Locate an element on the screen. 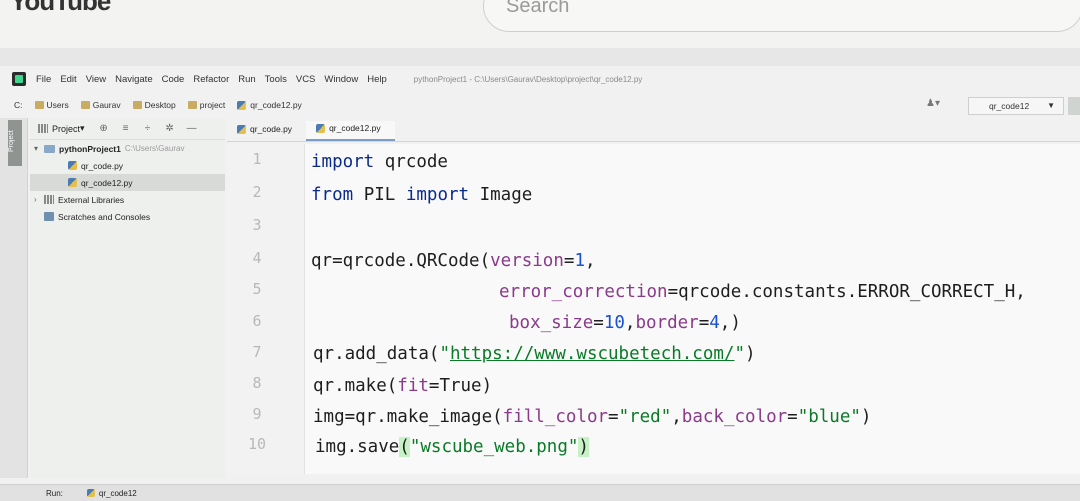 The width and height of the screenshot is (1080, 501). parameter: back_color is located at coordinates (734, 417).